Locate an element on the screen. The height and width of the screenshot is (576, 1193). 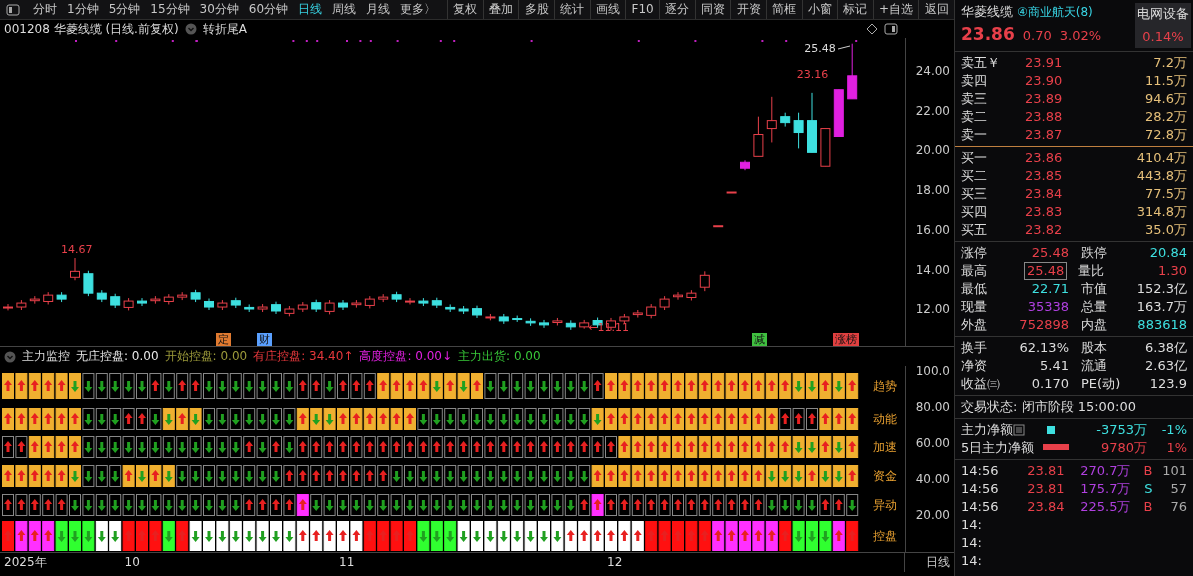
axis-tick-label: 12.00 is located at coordinates (932, 309).